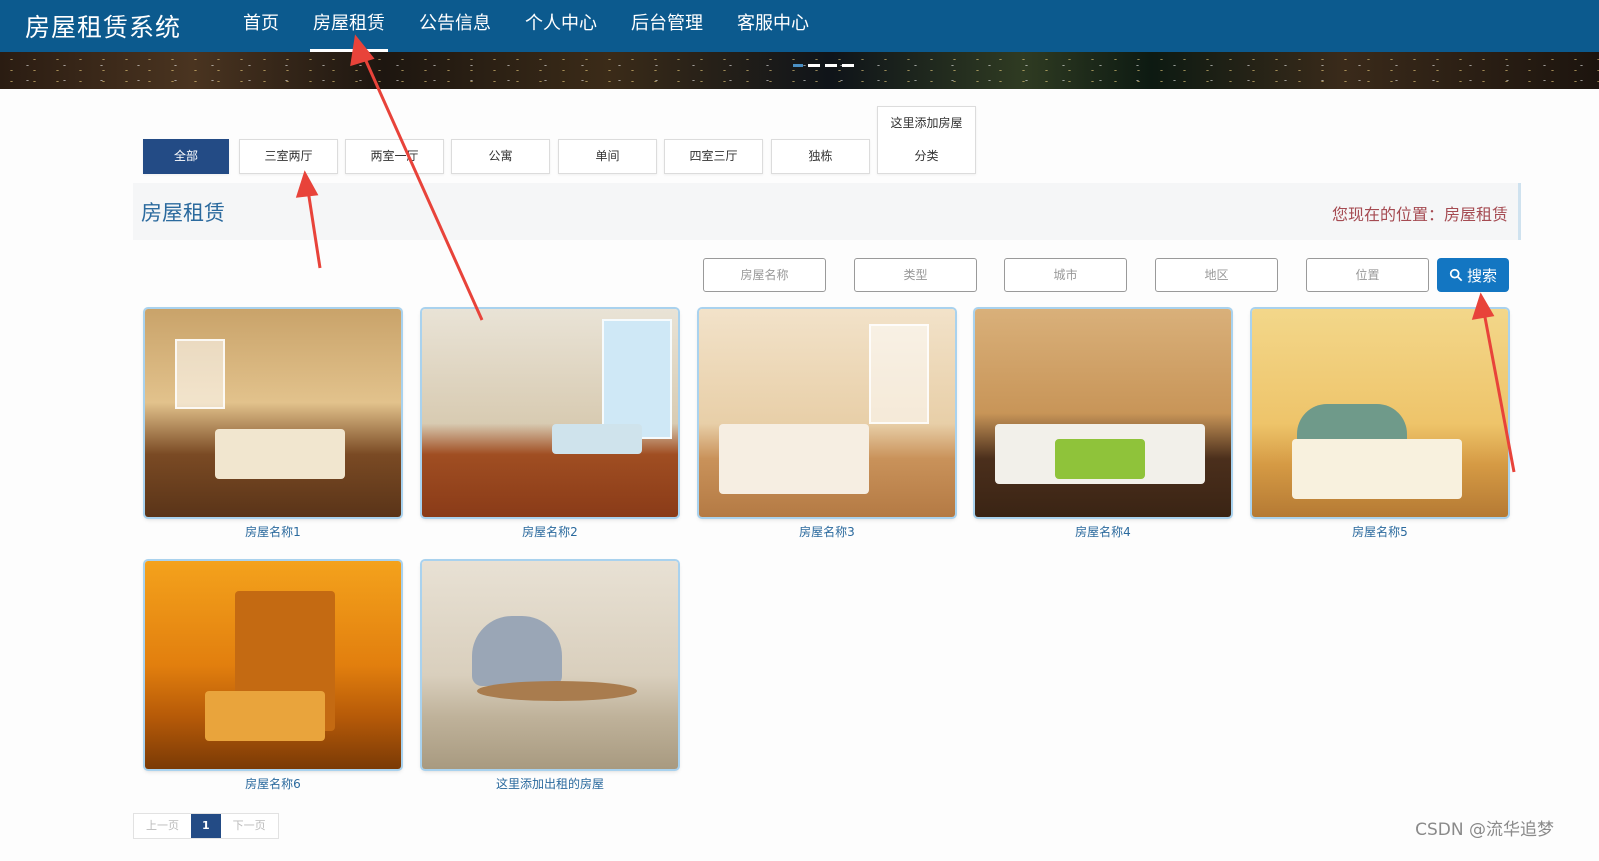 This screenshot has width=1599, height=861. What do you see at coordinates (517, 651) in the screenshot?
I see `chair-shape` at bounding box center [517, 651].